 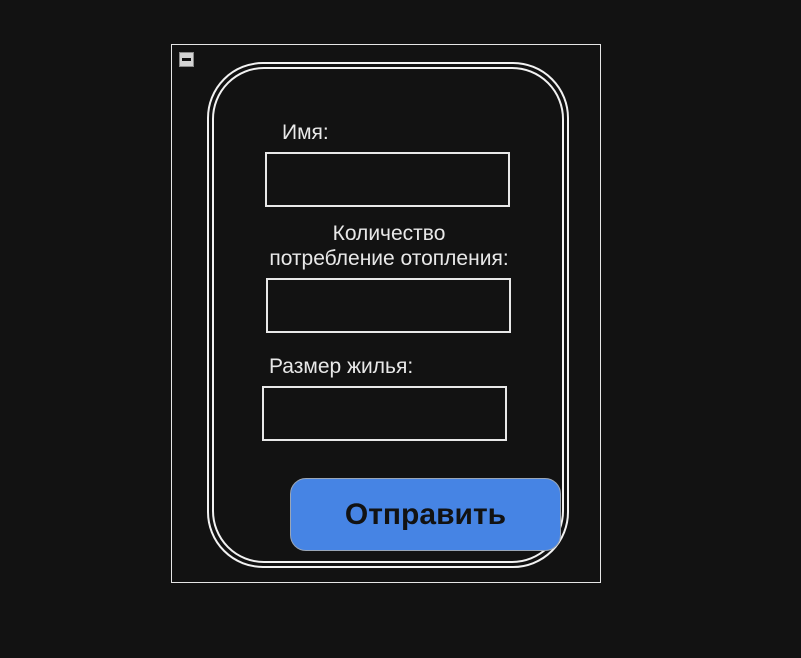 I want to click on submit-button: Отправить, so click(x=425, y=514).